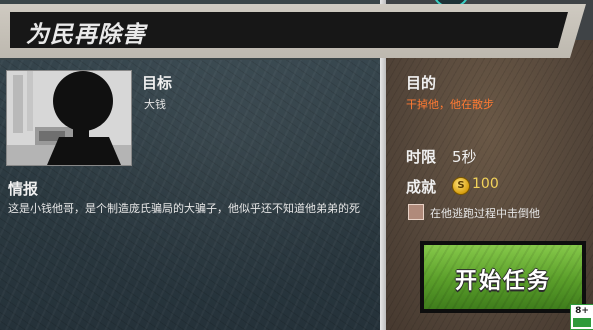 The height and width of the screenshot is (330, 593). Describe the element at coordinates (421, 187) in the screenshot. I see `achievement-label: 成就` at that location.